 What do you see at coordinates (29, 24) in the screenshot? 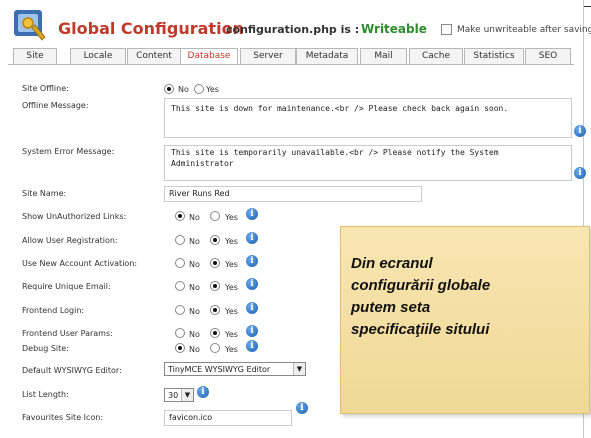
I see `config-logo-icon` at bounding box center [29, 24].